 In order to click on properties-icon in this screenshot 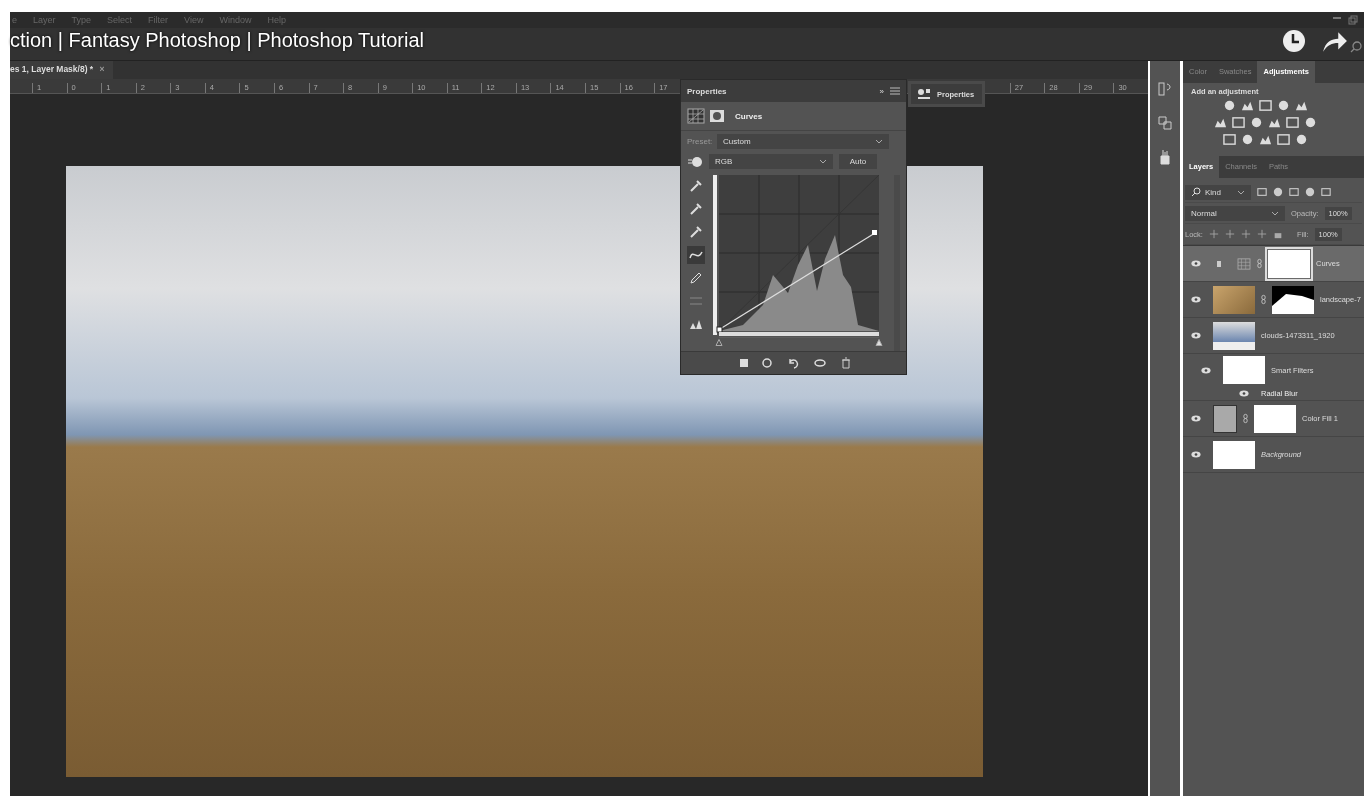, I will do `click(924, 94)`.